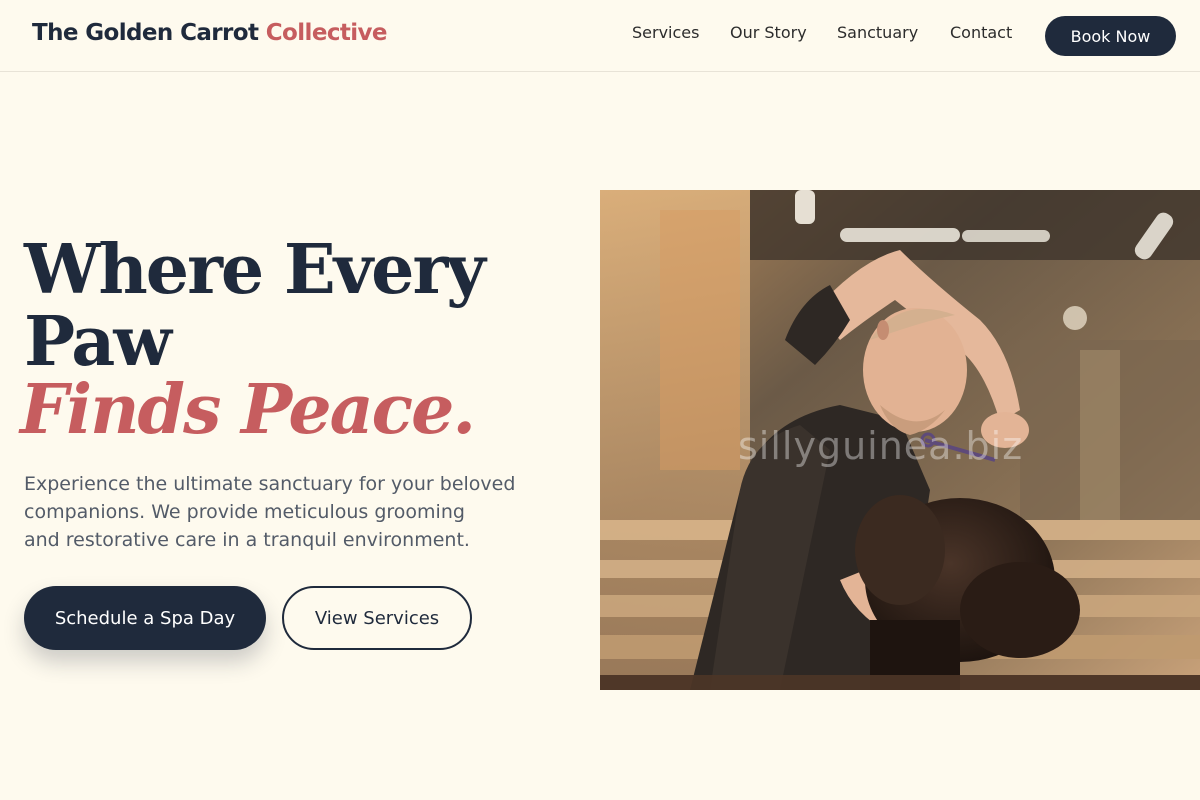 This screenshot has width=1200, height=800. I want to click on nav-sanctuary: Sanctuary, so click(877, 32).